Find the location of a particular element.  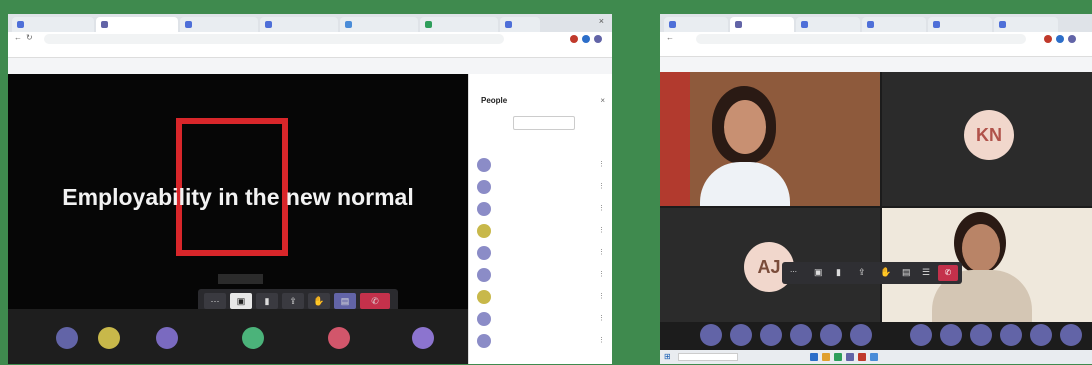

camera-icon: ▣ is located at coordinates (818, 272).